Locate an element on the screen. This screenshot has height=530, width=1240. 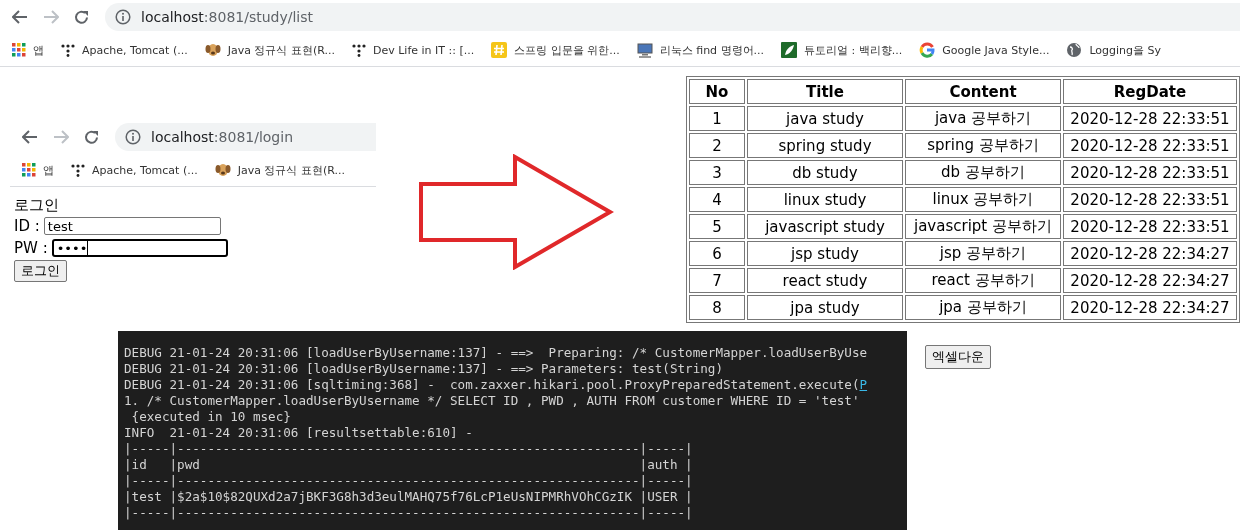
field-label: ID : is located at coordinates (27, 226).